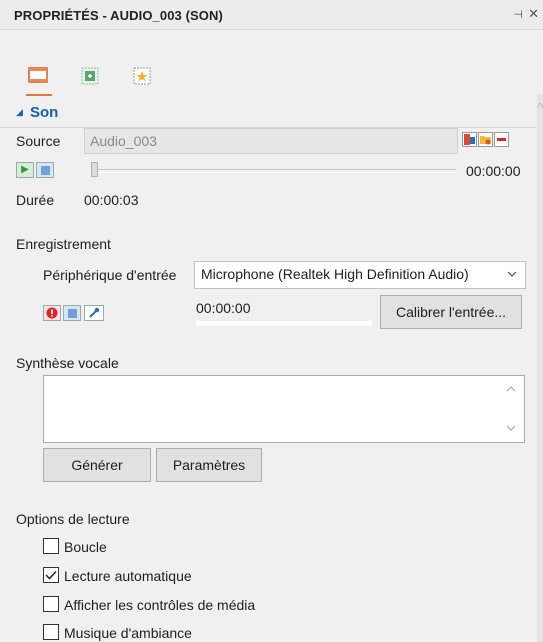 Image resolution: width=543 pixels, height=642 pixels. I want to click on pin-icon: ⊣, so click(518, 14).